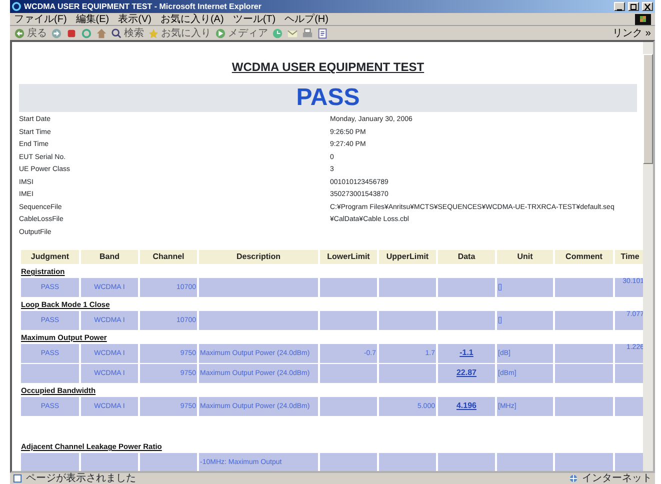 The height and width of the screenshot is (484, 661). Describe the element at coordinates (30, 33) in the screenshot. I see `toolbar-button: 戻る` at that location.